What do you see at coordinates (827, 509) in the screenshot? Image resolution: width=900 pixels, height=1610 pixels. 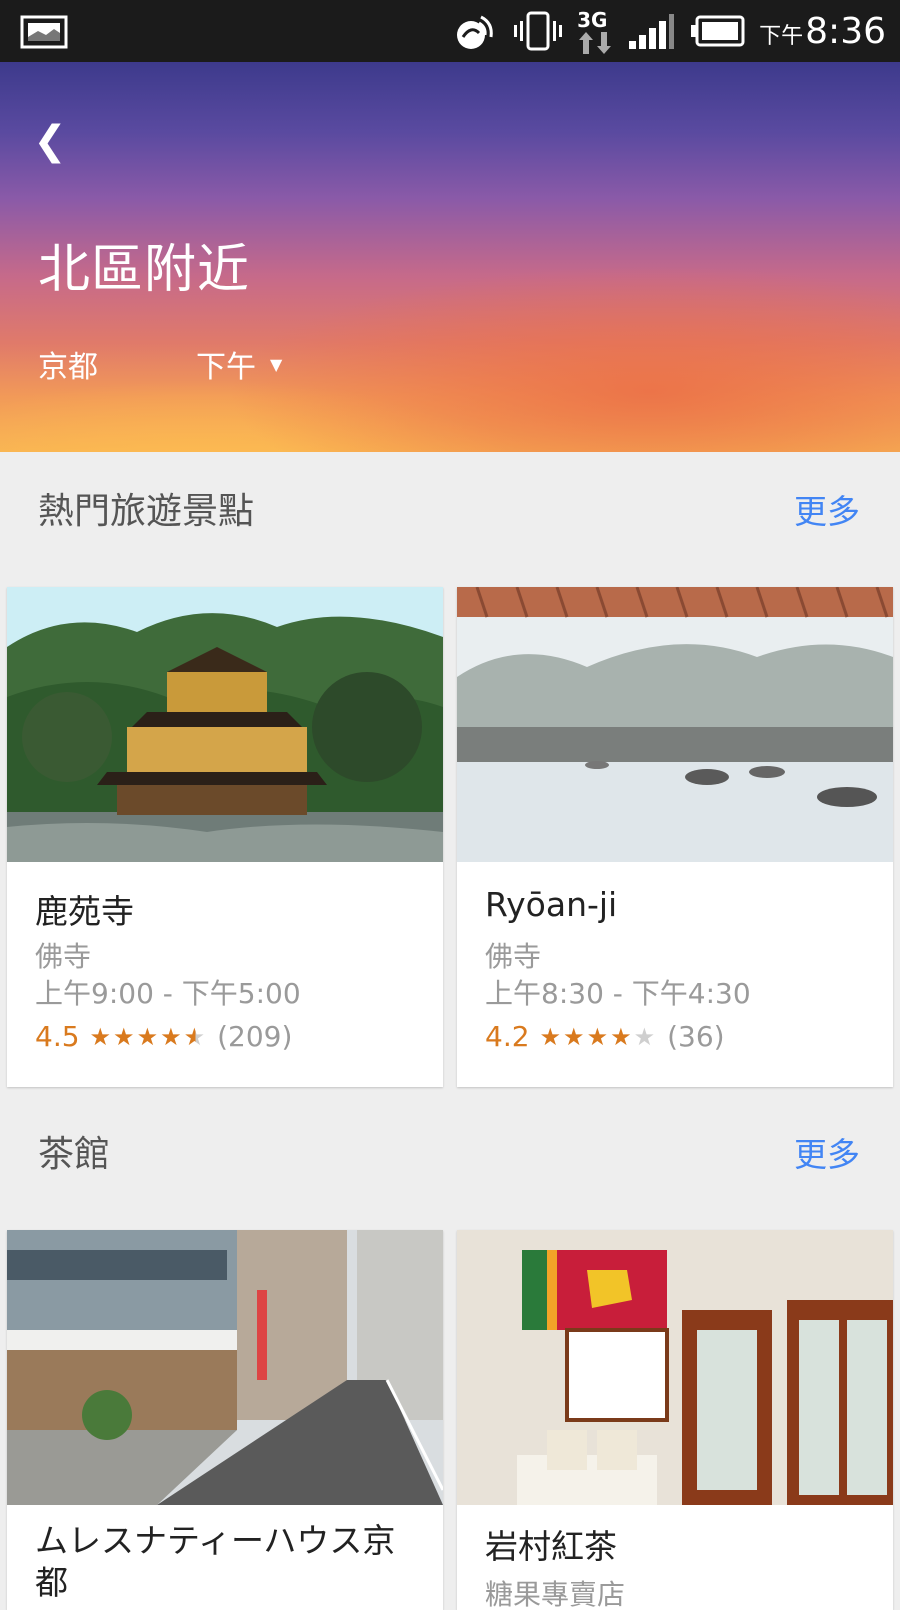 I see `more-button-popular: 更多` at bounding box center [827, 509].